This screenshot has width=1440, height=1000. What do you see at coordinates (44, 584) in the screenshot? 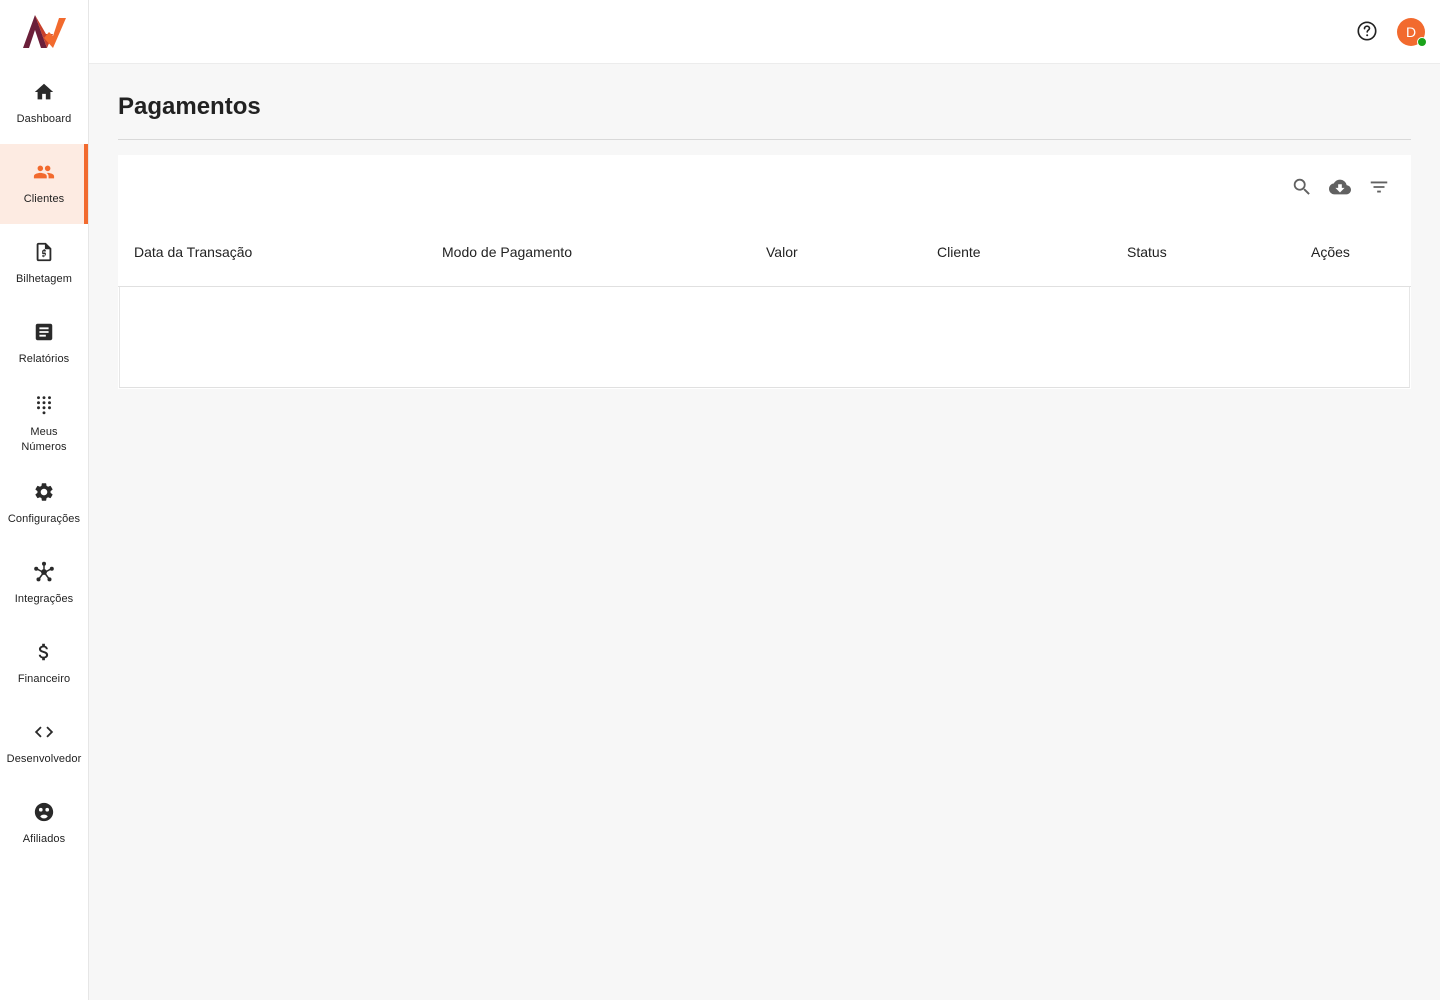
I see `sidebar-item-integracoes: Integrações` at bounding box center [44, 584].